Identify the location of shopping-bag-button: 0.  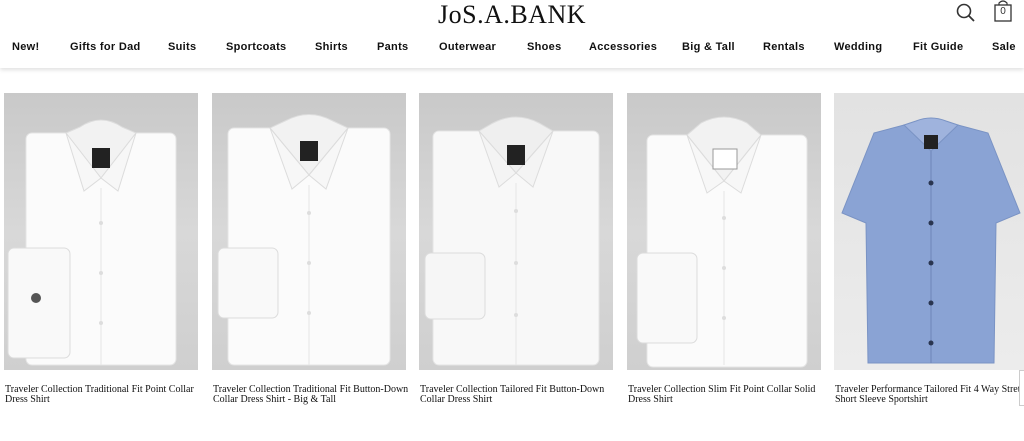
(1003, 11).